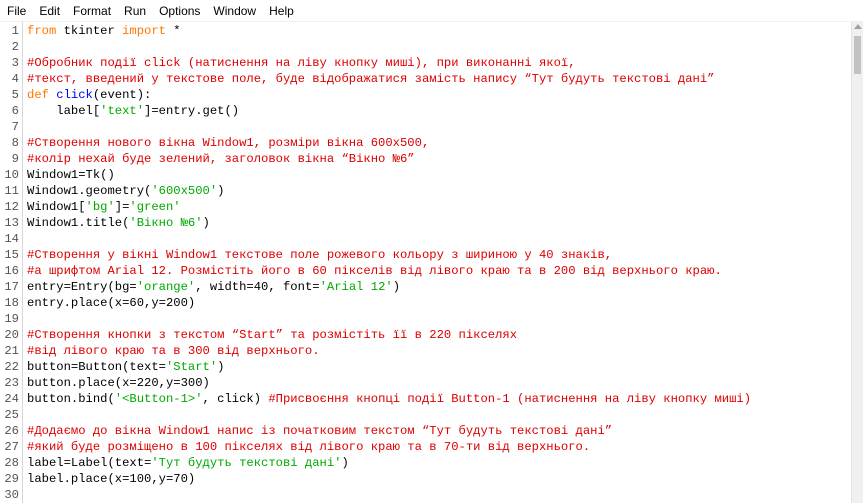  I want to click on code-line: 2, so click(425, 47).